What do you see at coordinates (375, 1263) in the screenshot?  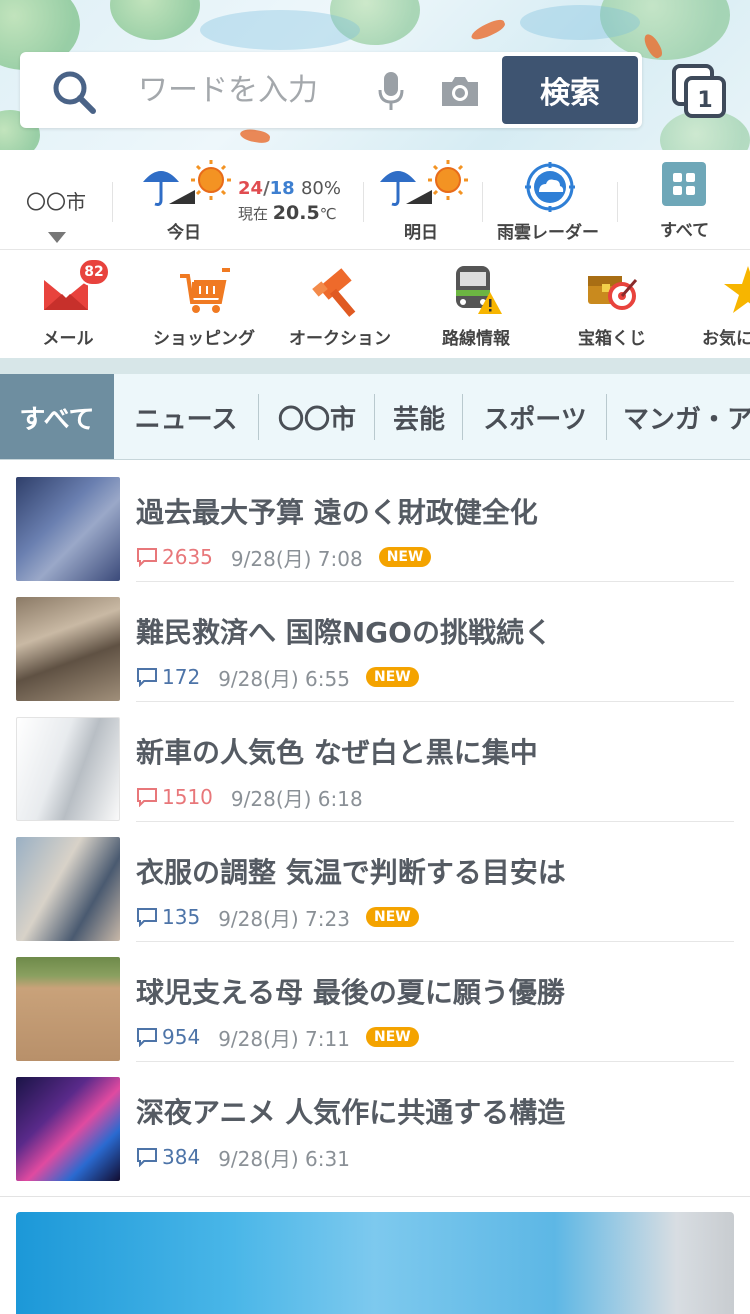 I see `ad-banner` at bounding box center [375, 1263].